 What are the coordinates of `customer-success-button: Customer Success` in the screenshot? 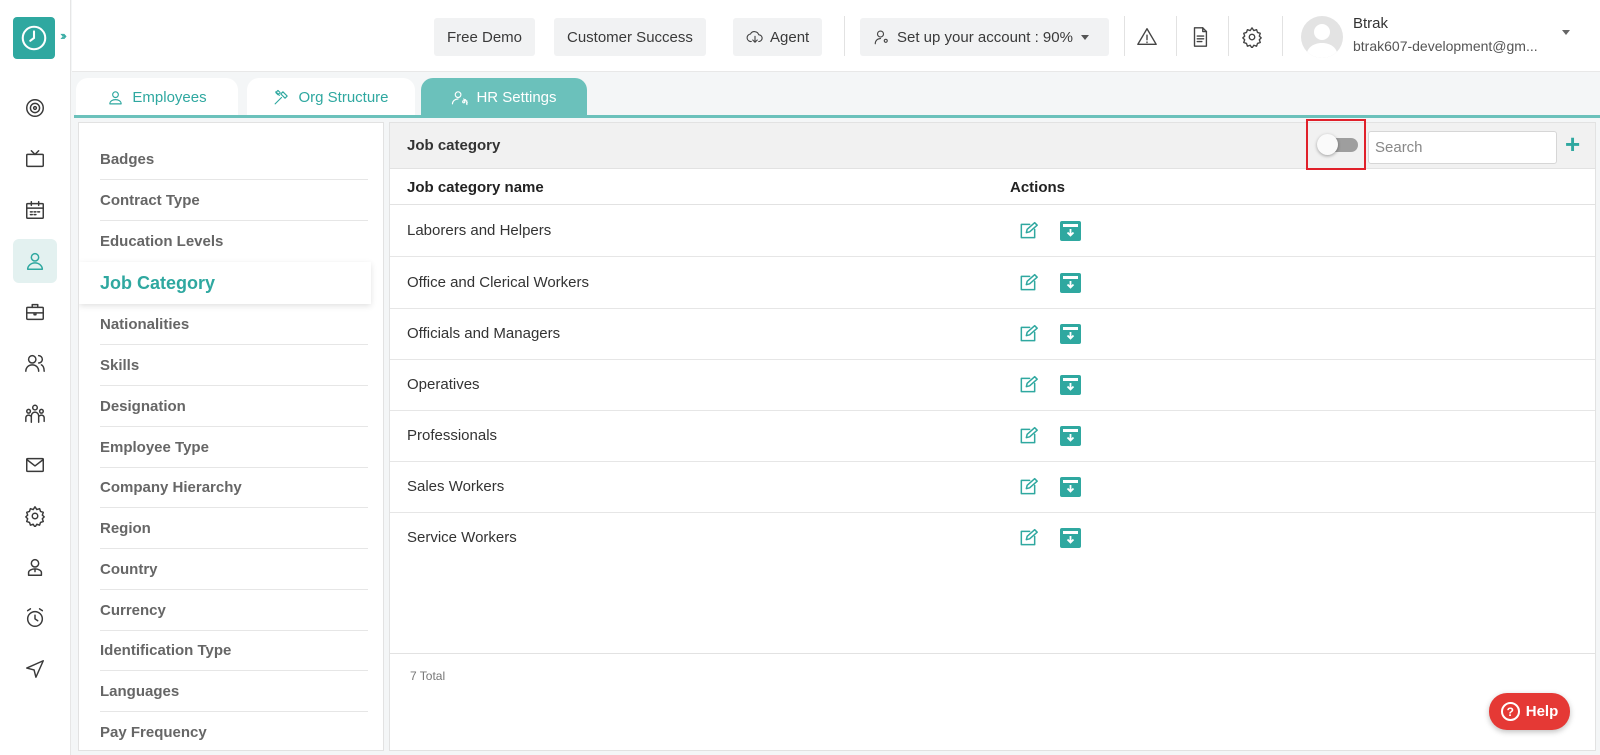 It's located at (630, 37).